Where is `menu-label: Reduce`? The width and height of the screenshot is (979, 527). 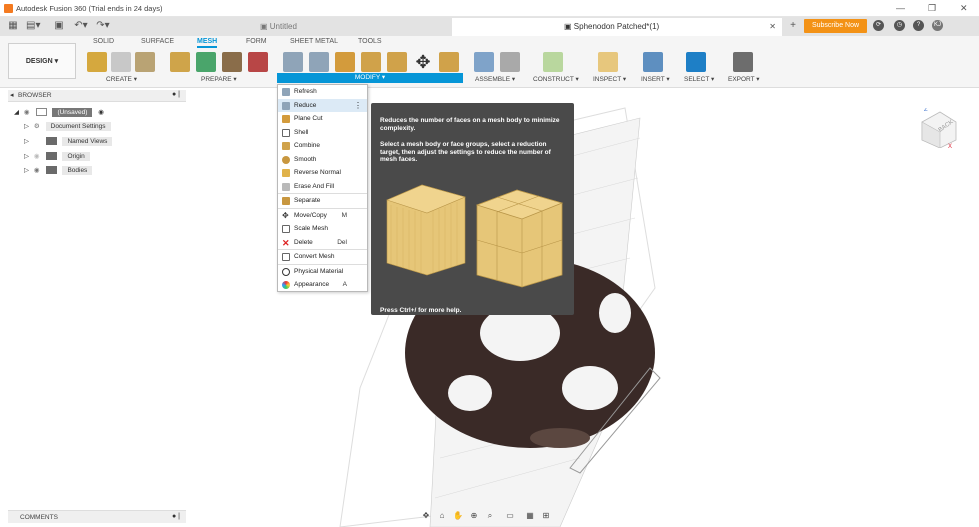
menu-label: Reduce is located at coordinates (305, 105).